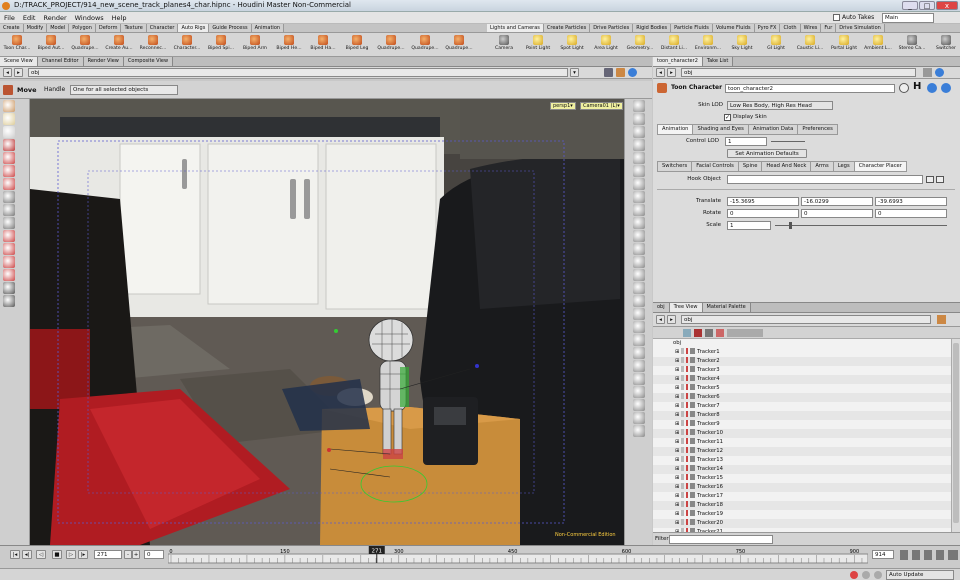  Describe the element at coordinates (727, 117) in the screenshot. I see `display-skin-checkbox: ✓` at that location.